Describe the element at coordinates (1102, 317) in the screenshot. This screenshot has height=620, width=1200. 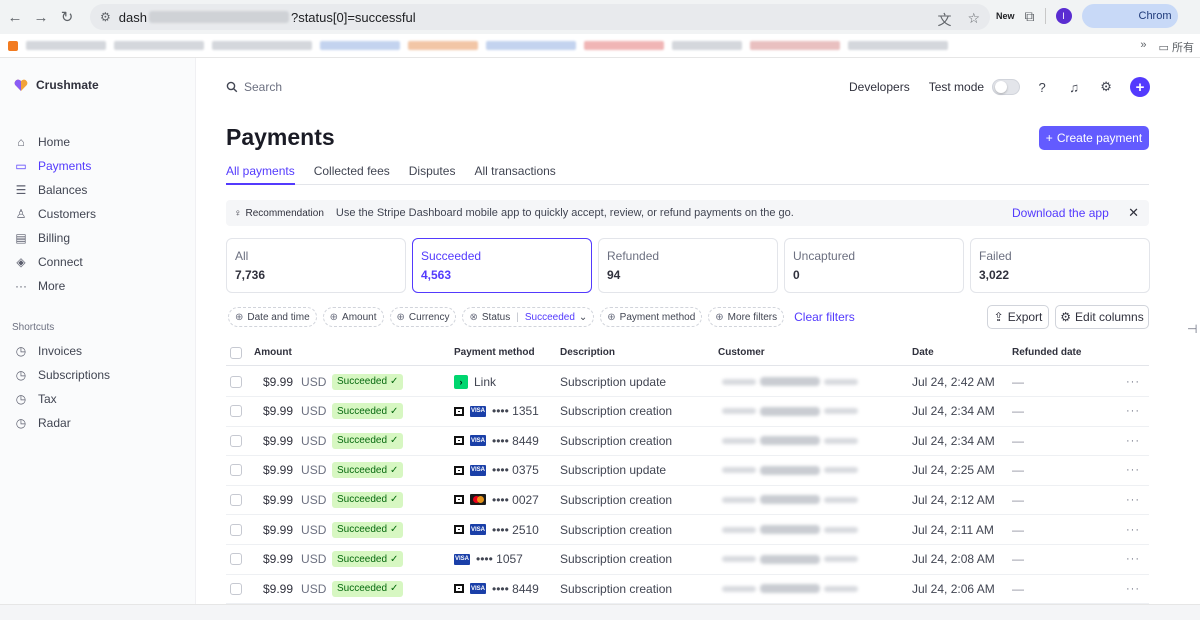
I see `edit-columns-button: ⚙ Edit columns` at that location.